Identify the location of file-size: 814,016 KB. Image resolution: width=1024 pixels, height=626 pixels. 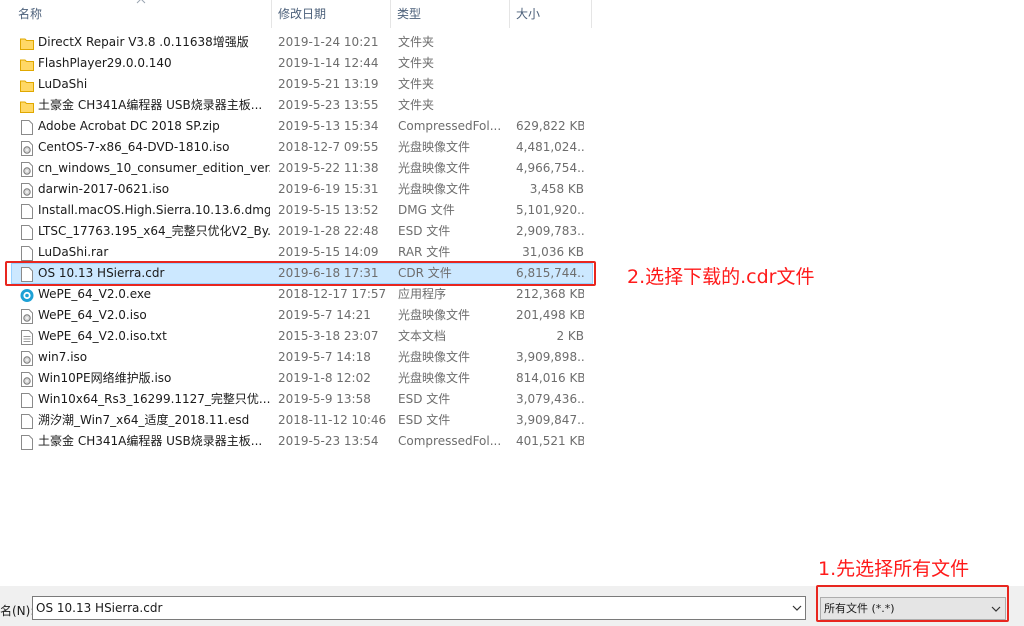
(550, 378).